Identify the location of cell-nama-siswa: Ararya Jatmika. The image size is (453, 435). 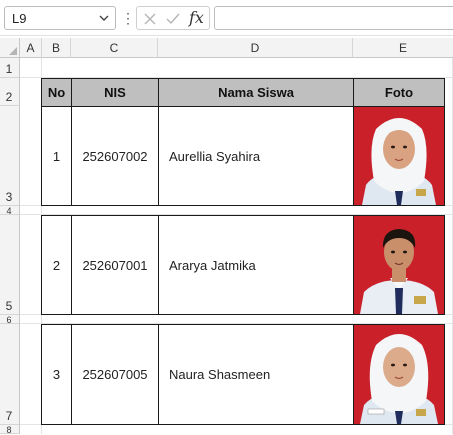
(256, 265).